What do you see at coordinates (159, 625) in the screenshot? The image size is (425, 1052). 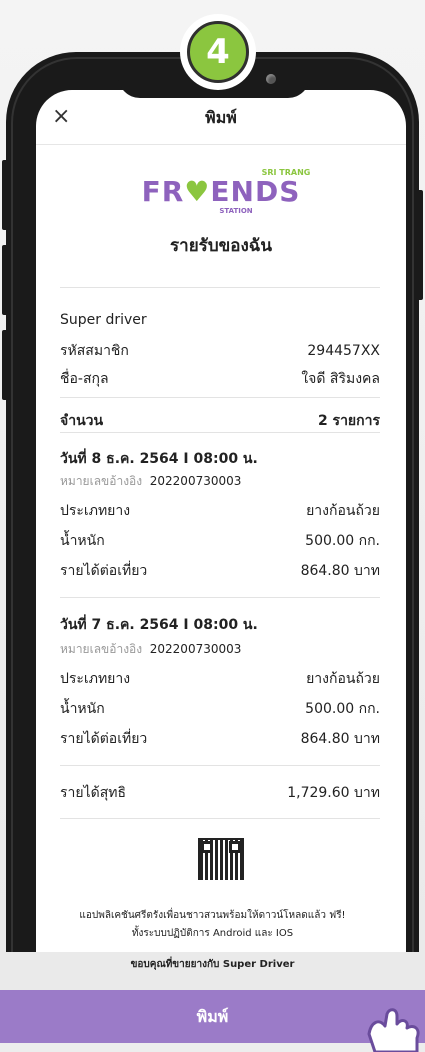 I see `entry-date: วันที่ 7 ธ.ค. 2564 I 08:00 น.` at bounding box center [159, 625].